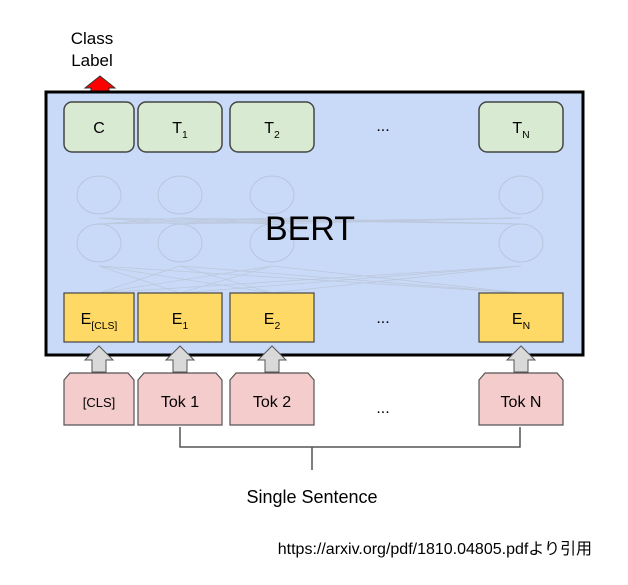 This screenshot has width=628, height=585. I want to click on bert-label: BERT, so click(310, 229).